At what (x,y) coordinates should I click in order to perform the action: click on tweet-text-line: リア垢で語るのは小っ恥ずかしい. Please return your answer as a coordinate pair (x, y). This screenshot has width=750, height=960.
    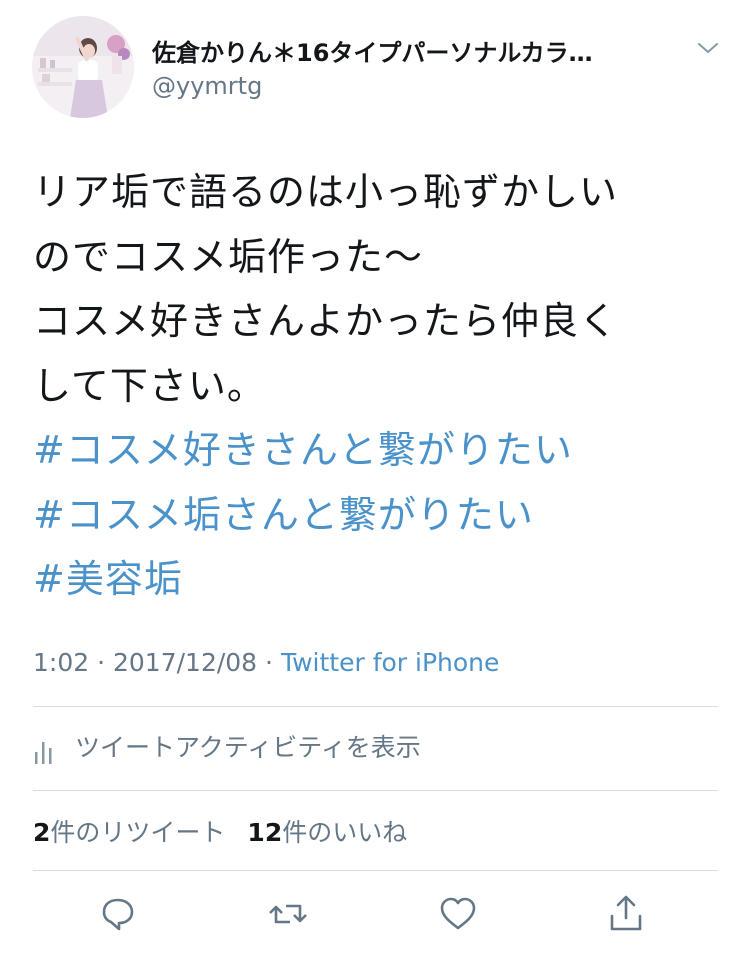
    Looking at the image, I should click on (326, 192).